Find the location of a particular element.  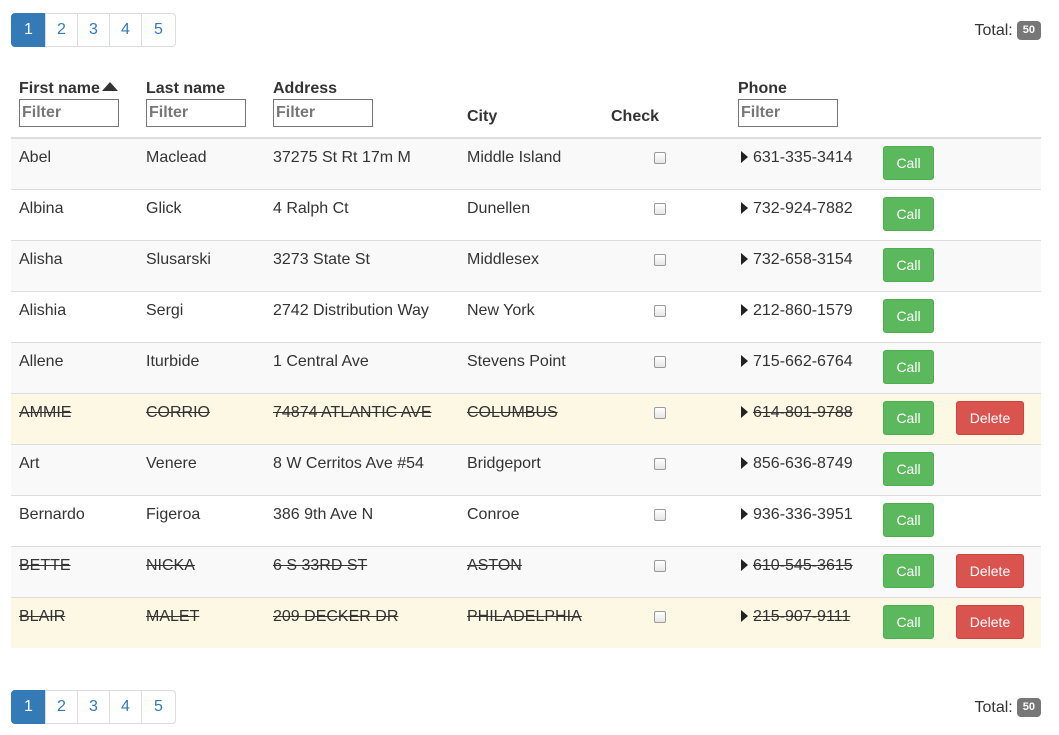

address-header-label: Address is located at coordinates (305, 88).